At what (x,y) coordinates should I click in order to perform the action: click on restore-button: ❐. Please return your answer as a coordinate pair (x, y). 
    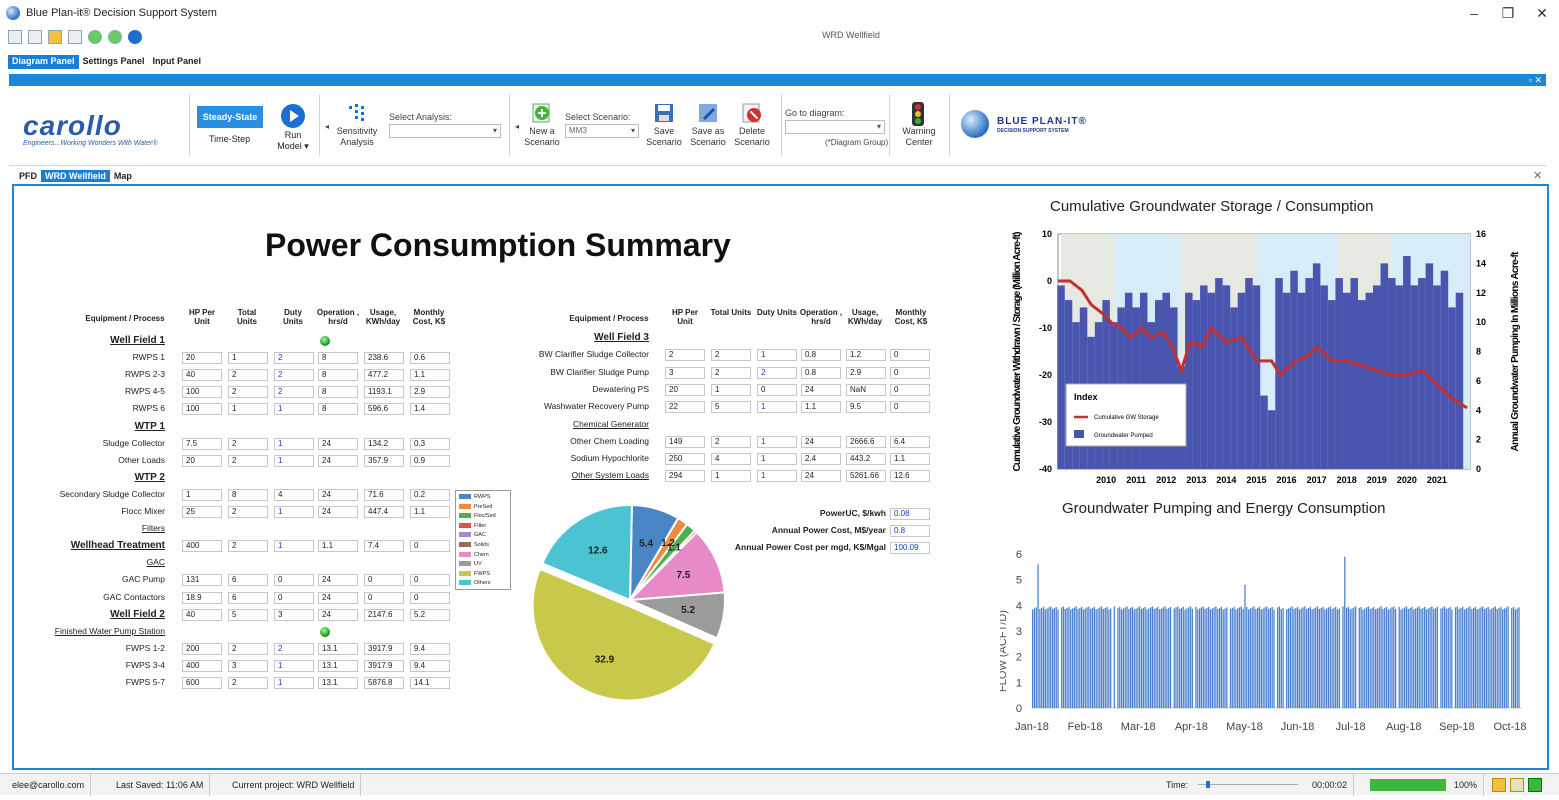
    Looking at the image, I should click on (1508, 13).